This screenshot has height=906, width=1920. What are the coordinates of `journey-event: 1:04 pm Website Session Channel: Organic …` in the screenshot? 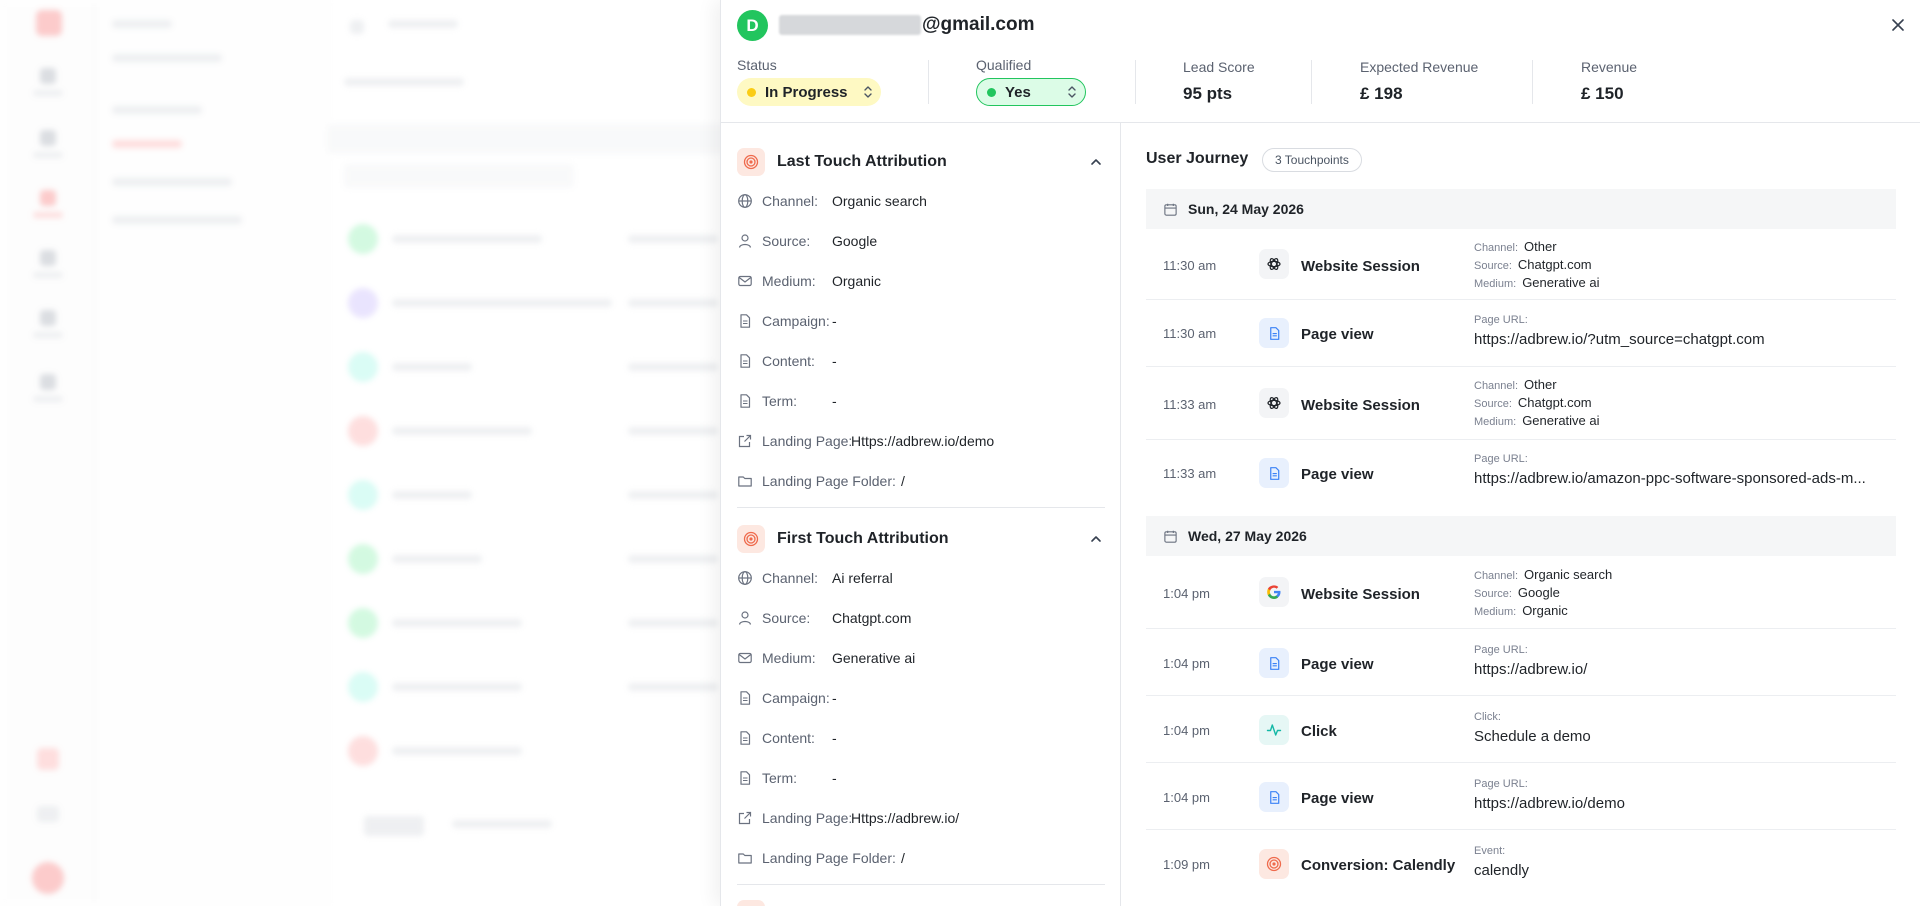 It's located at (1521, 593).